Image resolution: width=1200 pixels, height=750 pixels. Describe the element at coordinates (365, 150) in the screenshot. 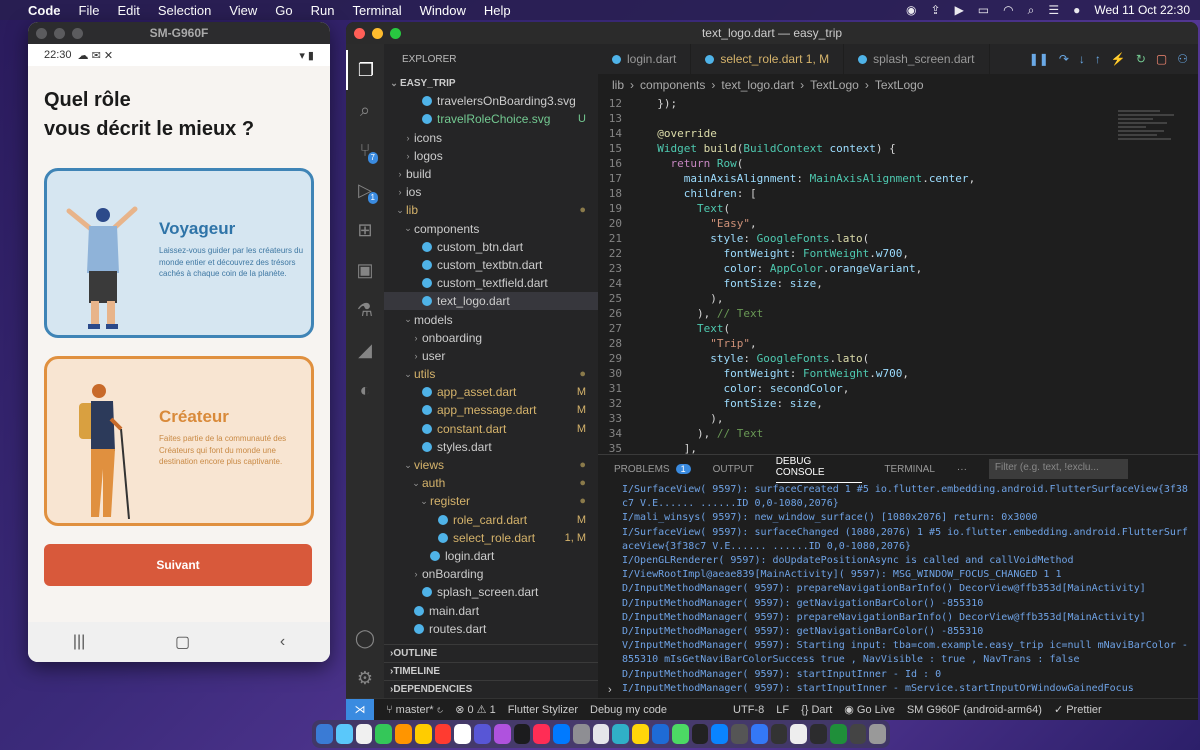

I see `source-control-icon: ⑂ 7` at that location.